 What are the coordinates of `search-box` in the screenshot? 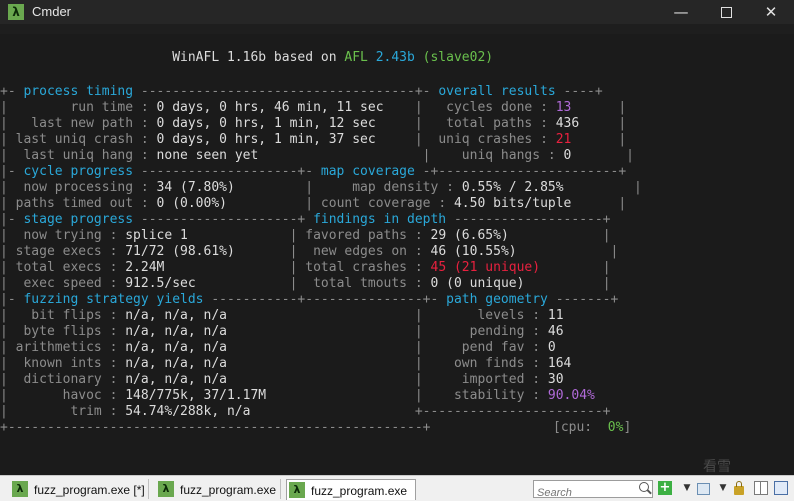 It's located at (593, 490).